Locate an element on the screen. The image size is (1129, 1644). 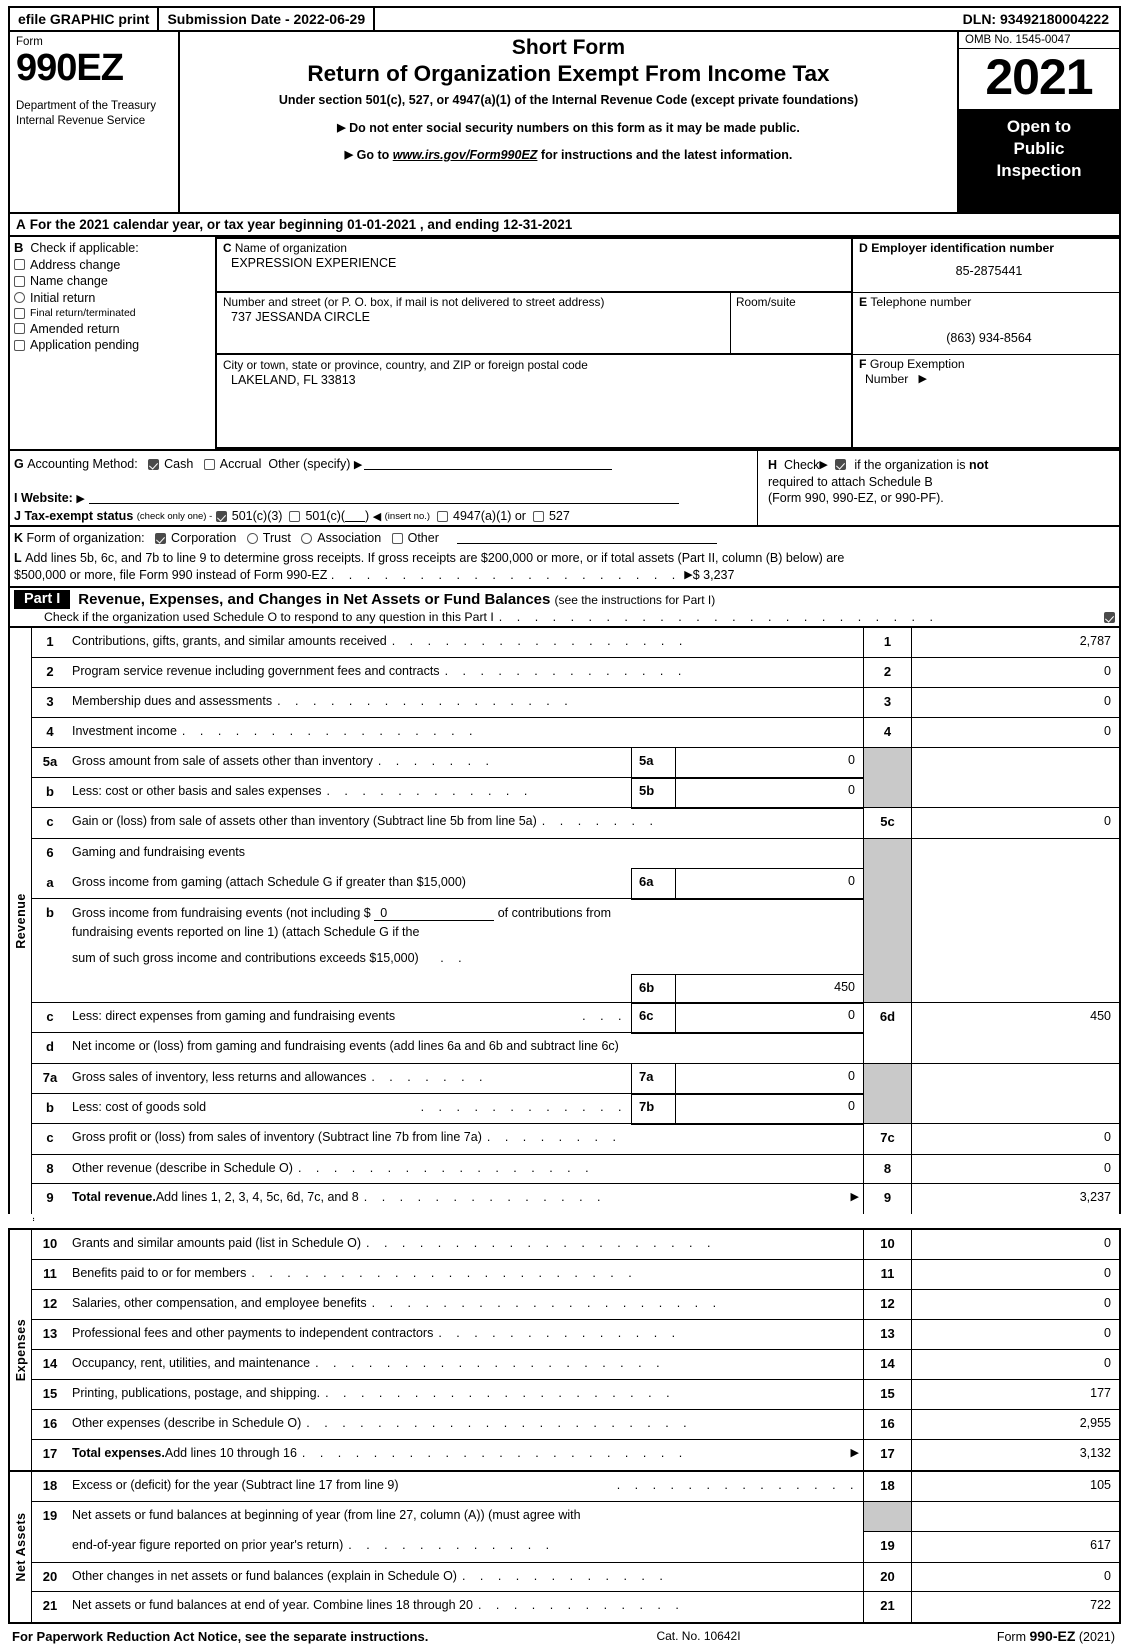
org-name-caption: C Name of organization is located at coordinates (537, 248).